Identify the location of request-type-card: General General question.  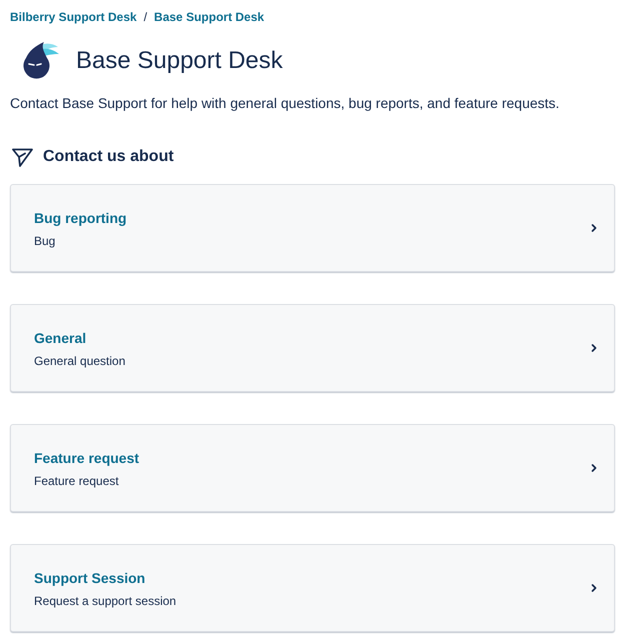
(312, 348).